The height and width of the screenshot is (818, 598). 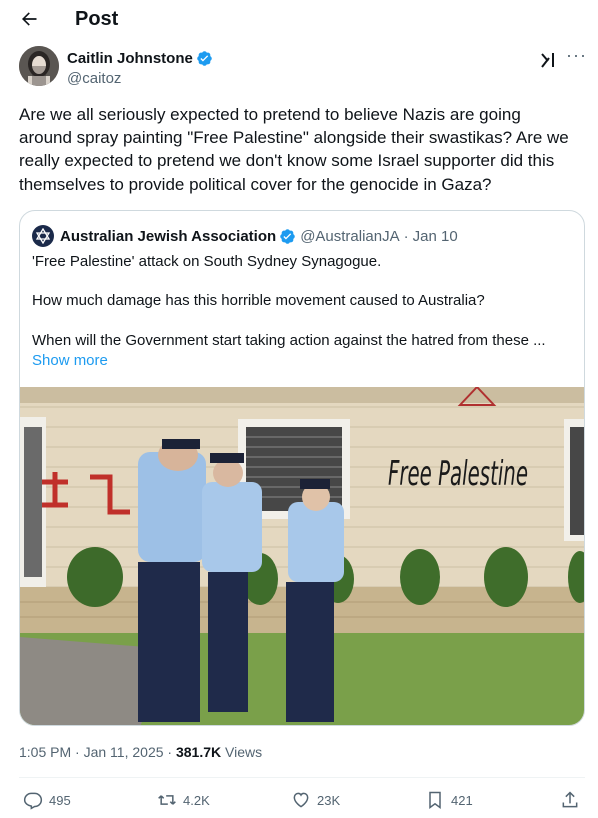 What do you see at coordinates (45, 752) in the screenshot?
I see `post-time: 1:05 PM` at bounding box center [45, 752].